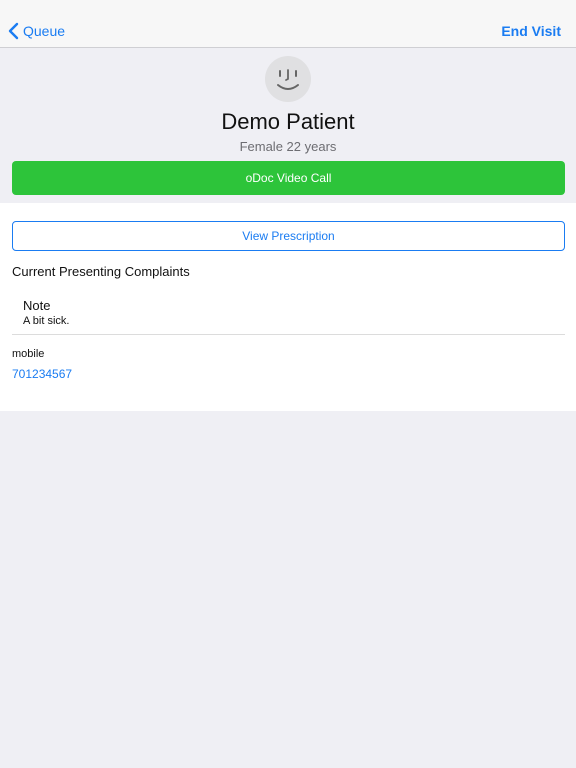 The width and height of the screenshot is (576, 768). I want to click on navigation-bar: Queue End Visit, so click(288, 24).